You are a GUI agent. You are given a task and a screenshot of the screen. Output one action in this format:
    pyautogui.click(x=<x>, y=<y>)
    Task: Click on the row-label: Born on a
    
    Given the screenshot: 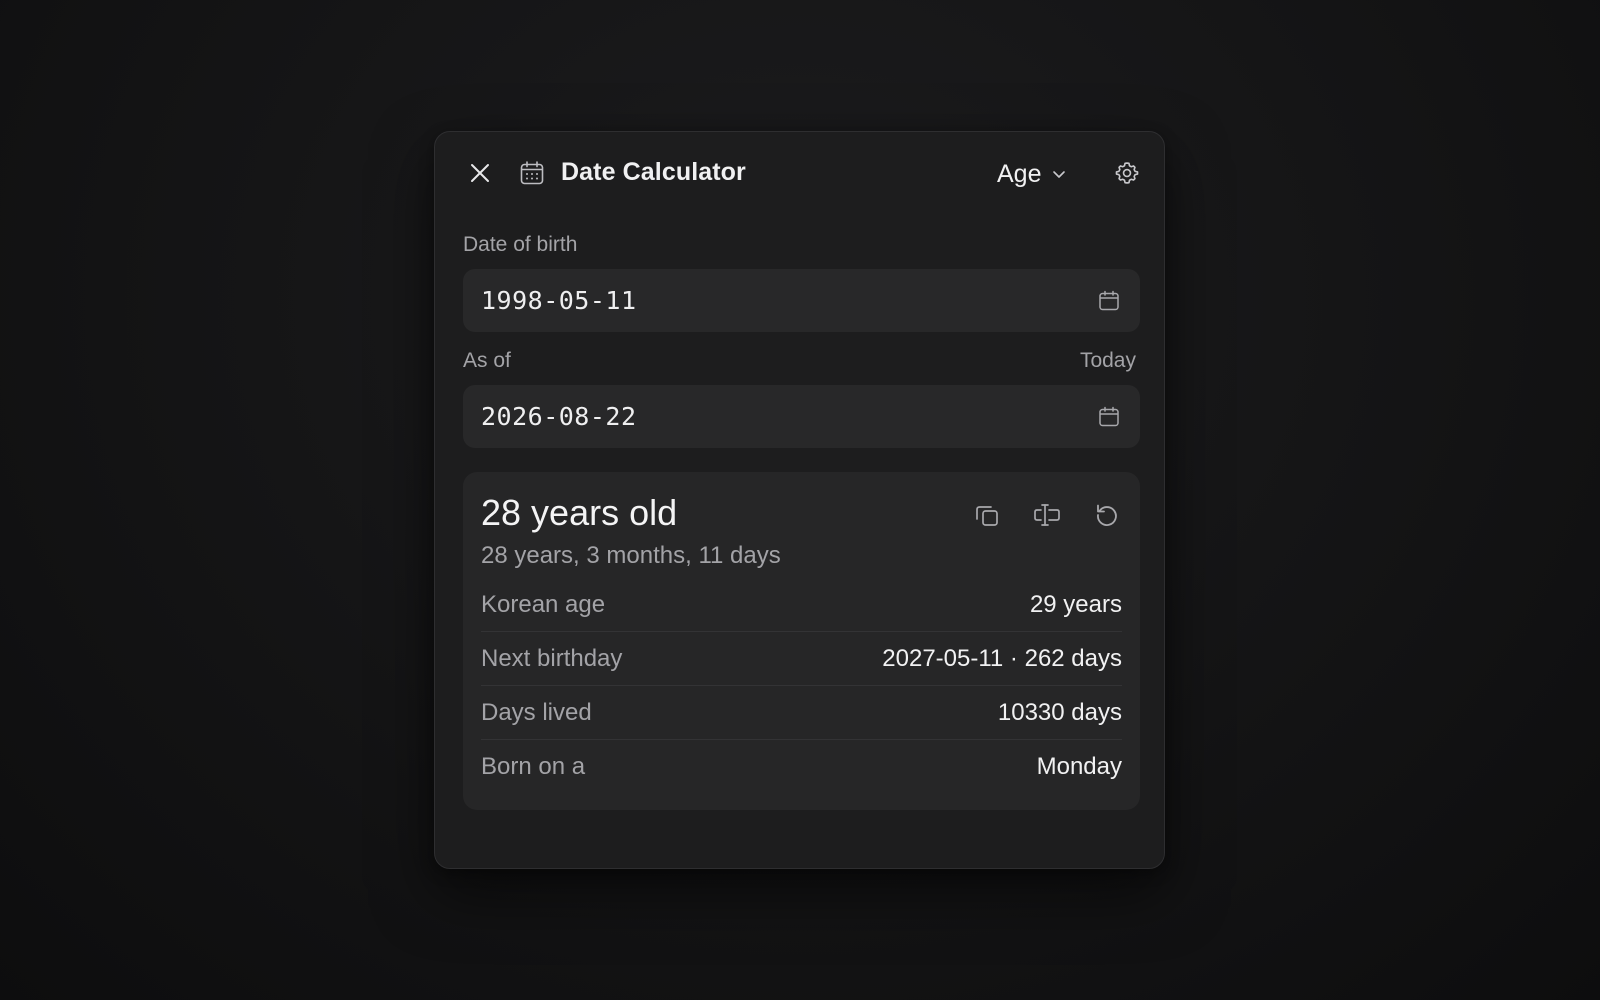 What is the action you would take?
    pyautogui.click(x=533, y=766)
    